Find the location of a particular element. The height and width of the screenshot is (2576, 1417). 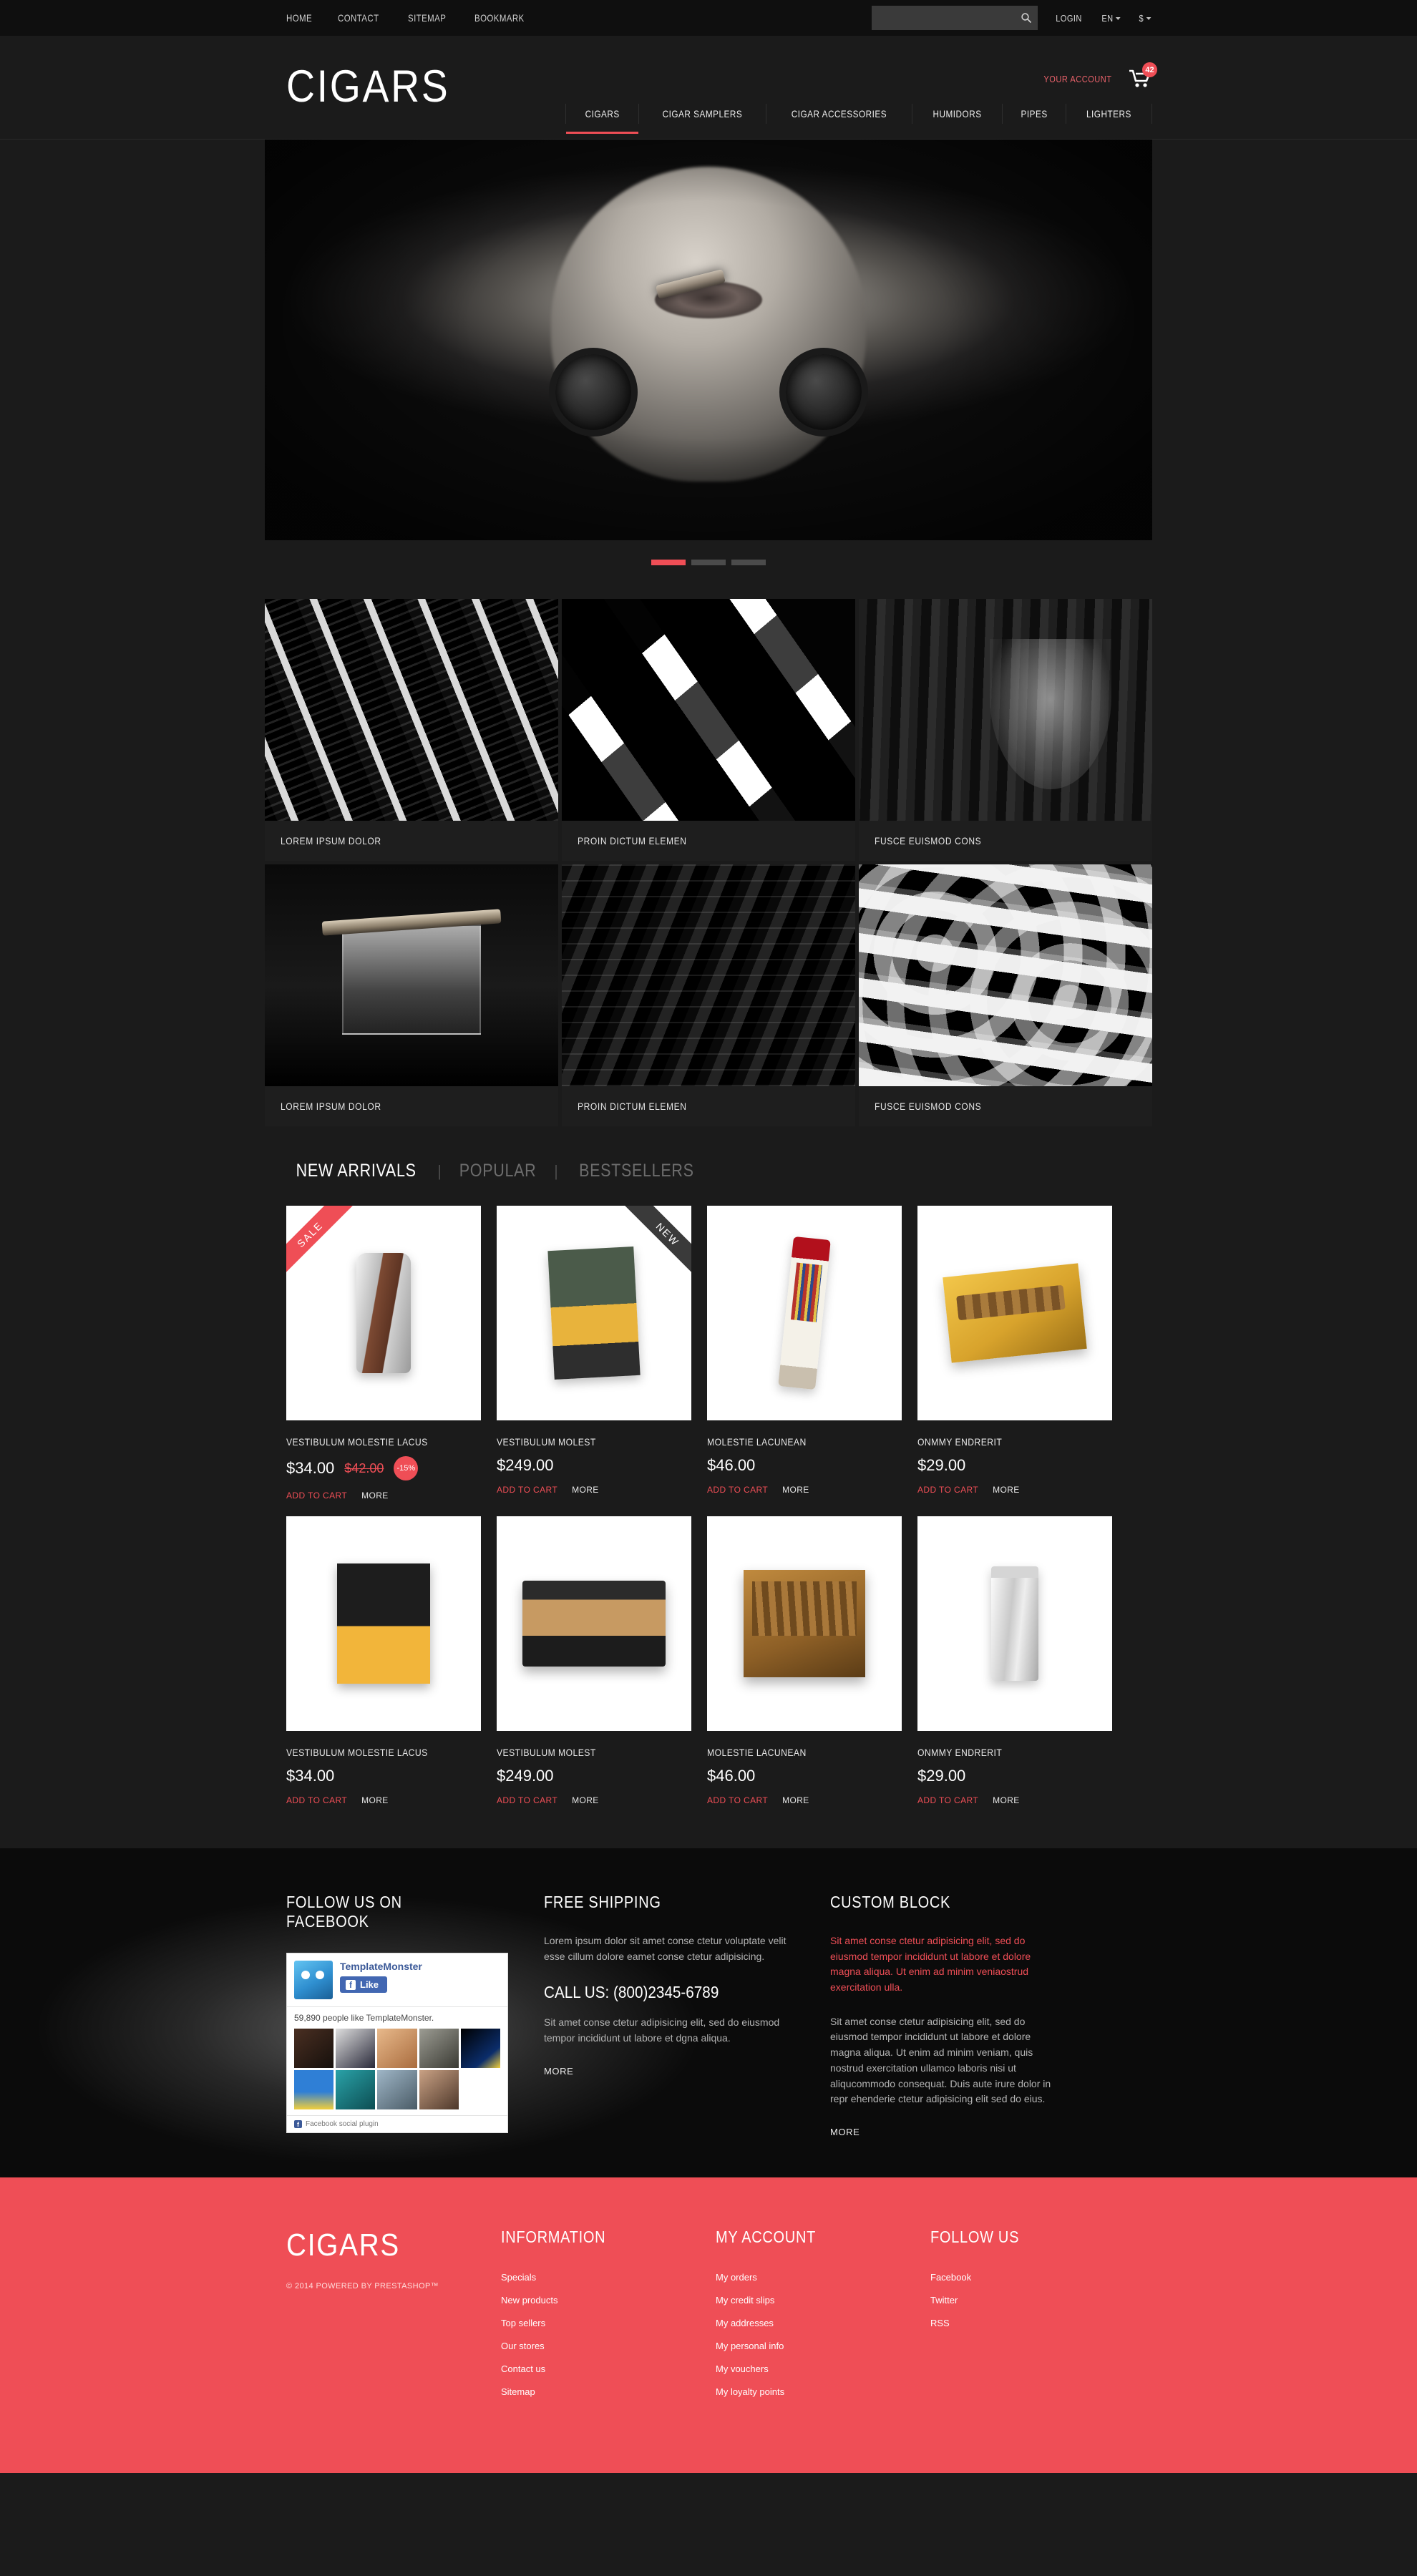

nav-item-cigar-accessories: CIGAR ACCESSORIES is located at coordinates (839, 114).